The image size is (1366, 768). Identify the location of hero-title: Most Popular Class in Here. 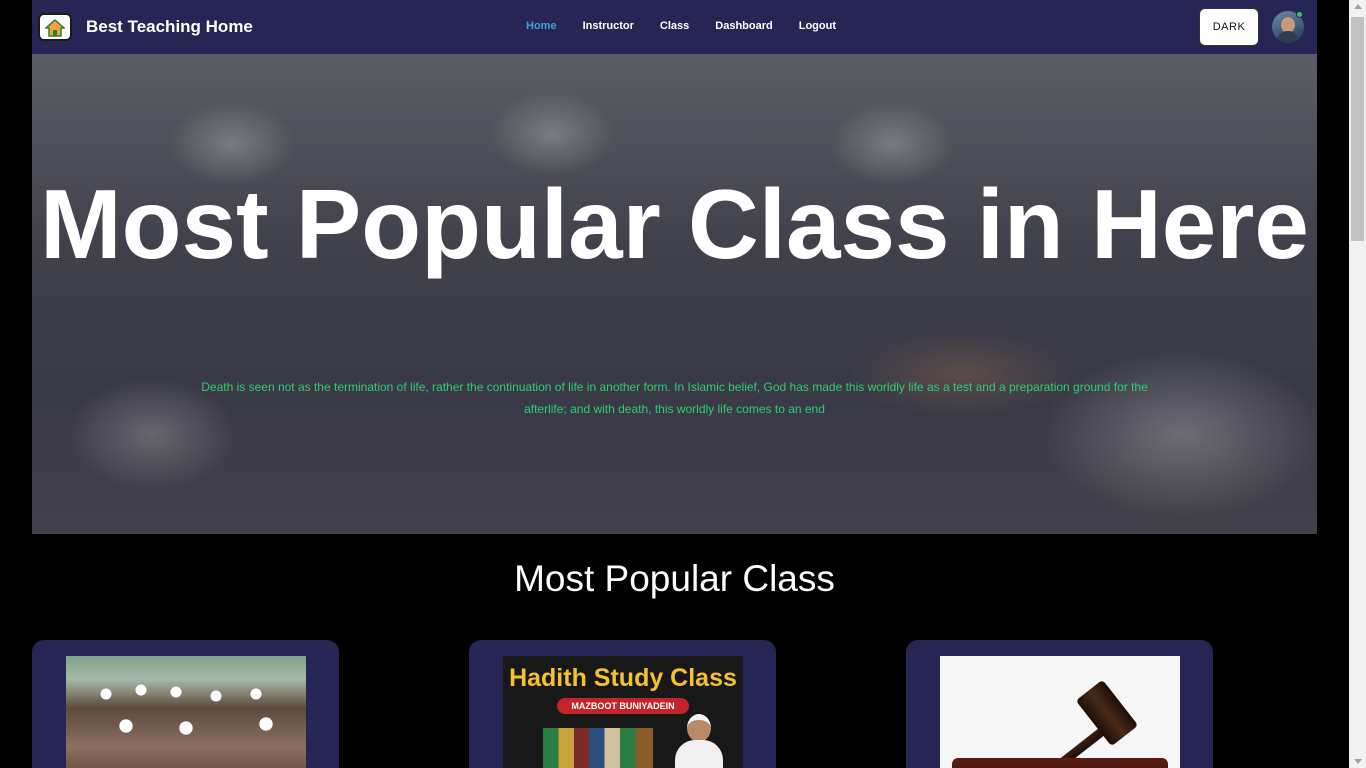
(674, 224).